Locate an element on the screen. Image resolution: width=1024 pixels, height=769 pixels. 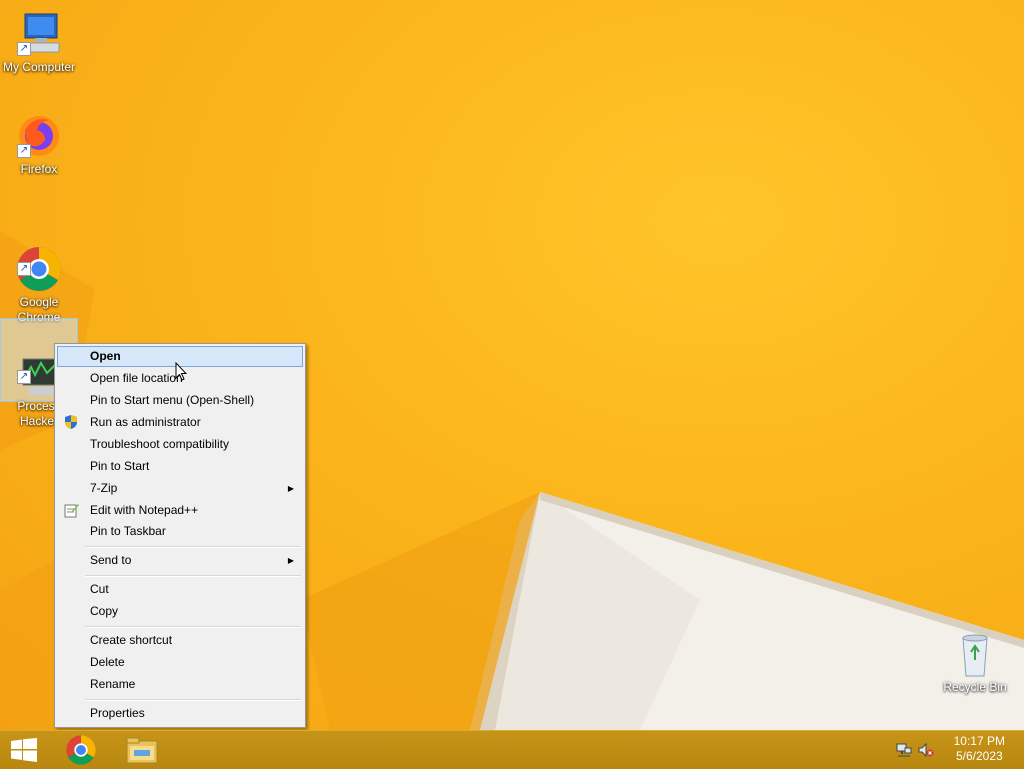
menu-item-pin-to-start-menu-open-shell: Pin to Start menu (Open-Shell) is located at coordinates (180, 400).